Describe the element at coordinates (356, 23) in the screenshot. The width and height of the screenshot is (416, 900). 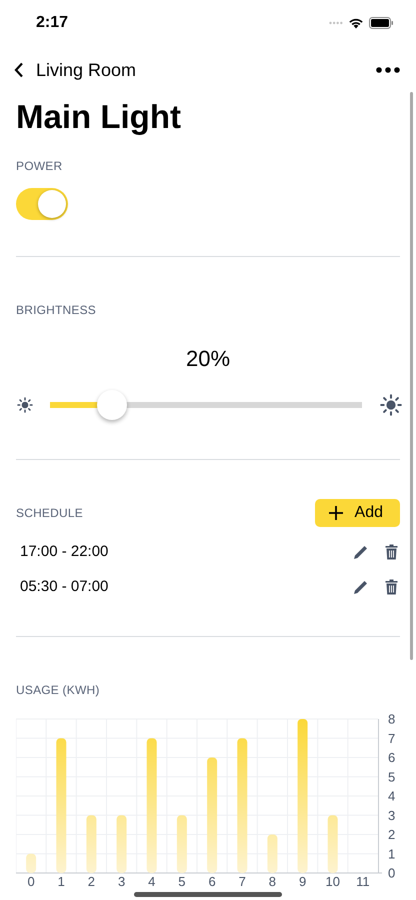
I see `wifi-icon` at that location.